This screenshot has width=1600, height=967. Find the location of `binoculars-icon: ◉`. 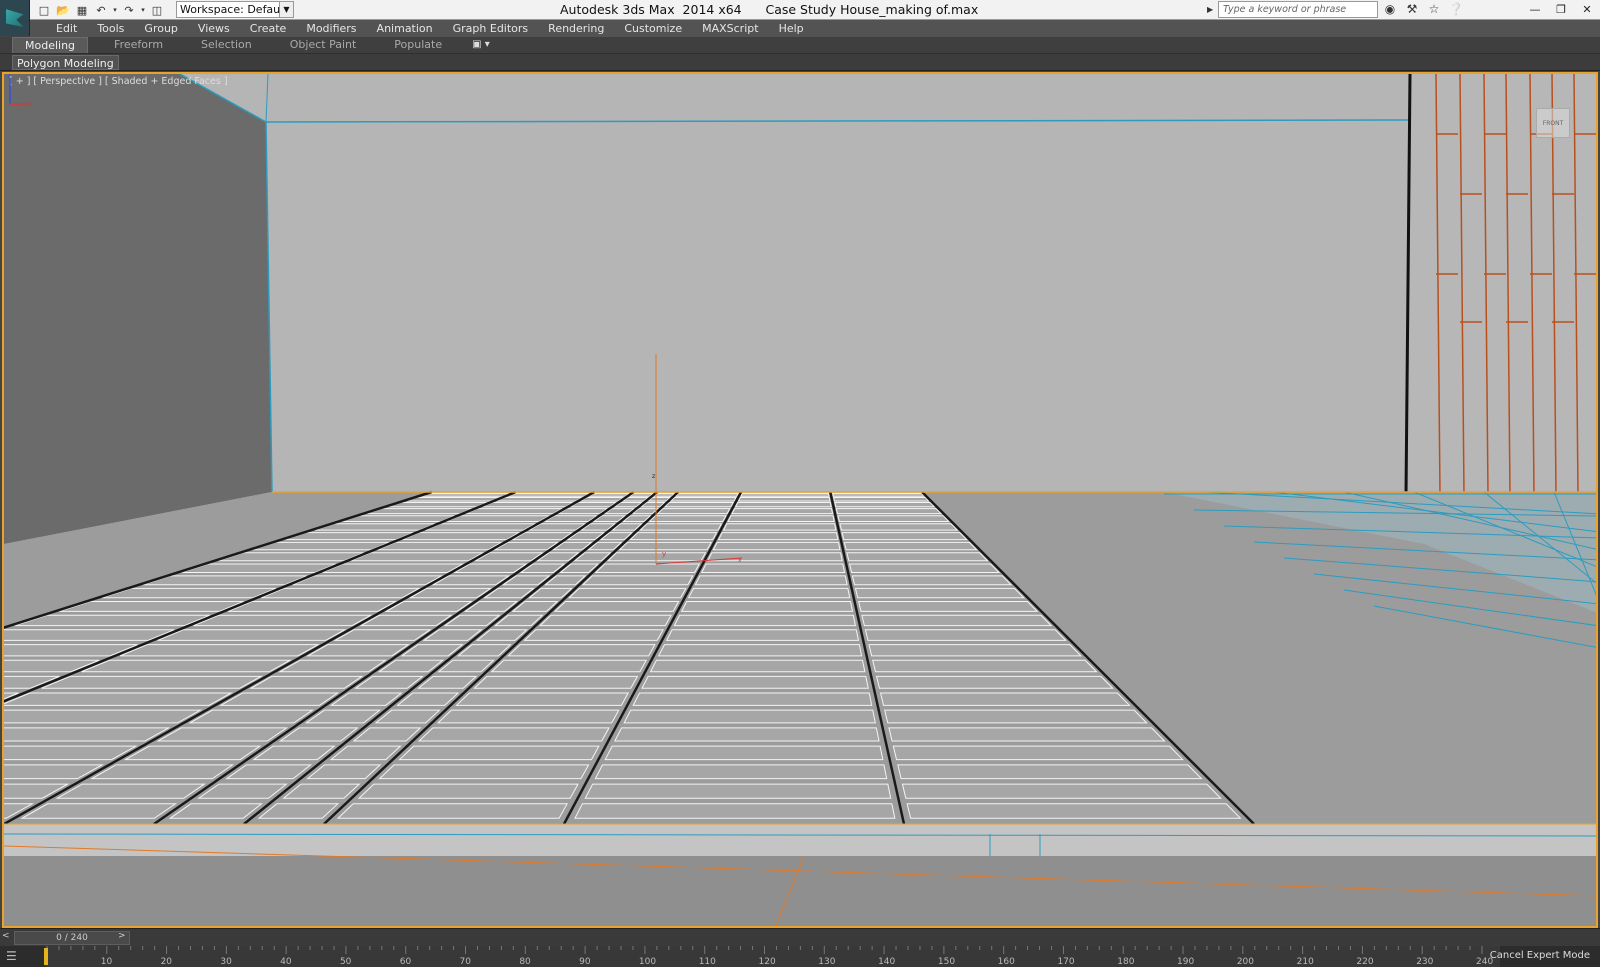

binoculars-icon: ◉ is located at coordinates (1390, 9).